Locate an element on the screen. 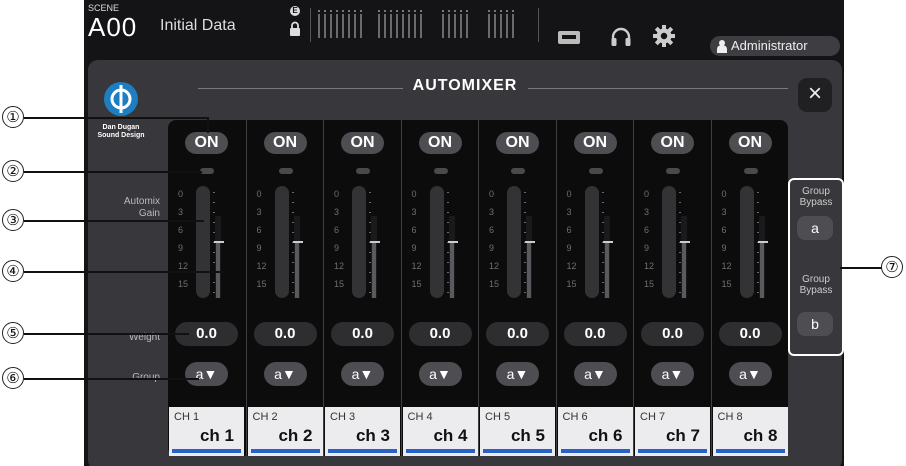 The image size is (906, 466). channel-name-box: CH 8 ch 8 is located at coordinates (750, 431).